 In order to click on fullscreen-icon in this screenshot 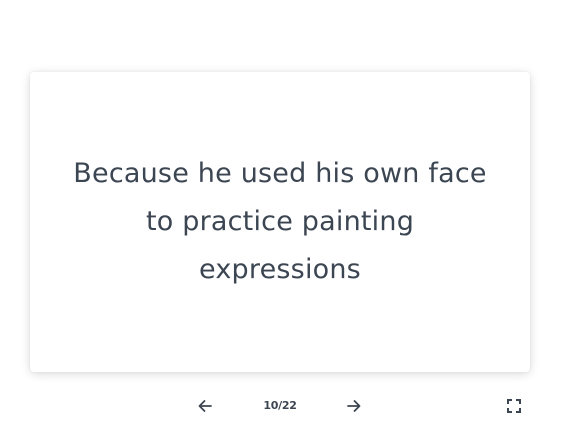, I will do `click(514, 406)`.